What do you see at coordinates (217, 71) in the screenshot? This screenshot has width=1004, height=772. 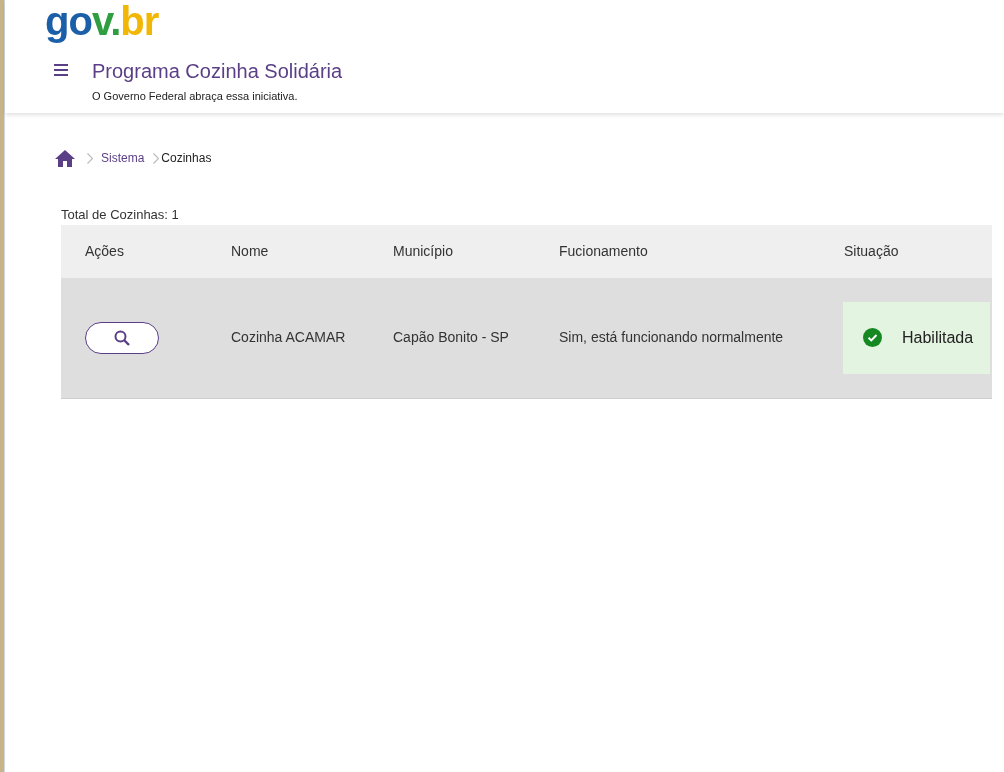 I see `page-title: Programa Cozinha Solidária` at bounding box center [217, 71].